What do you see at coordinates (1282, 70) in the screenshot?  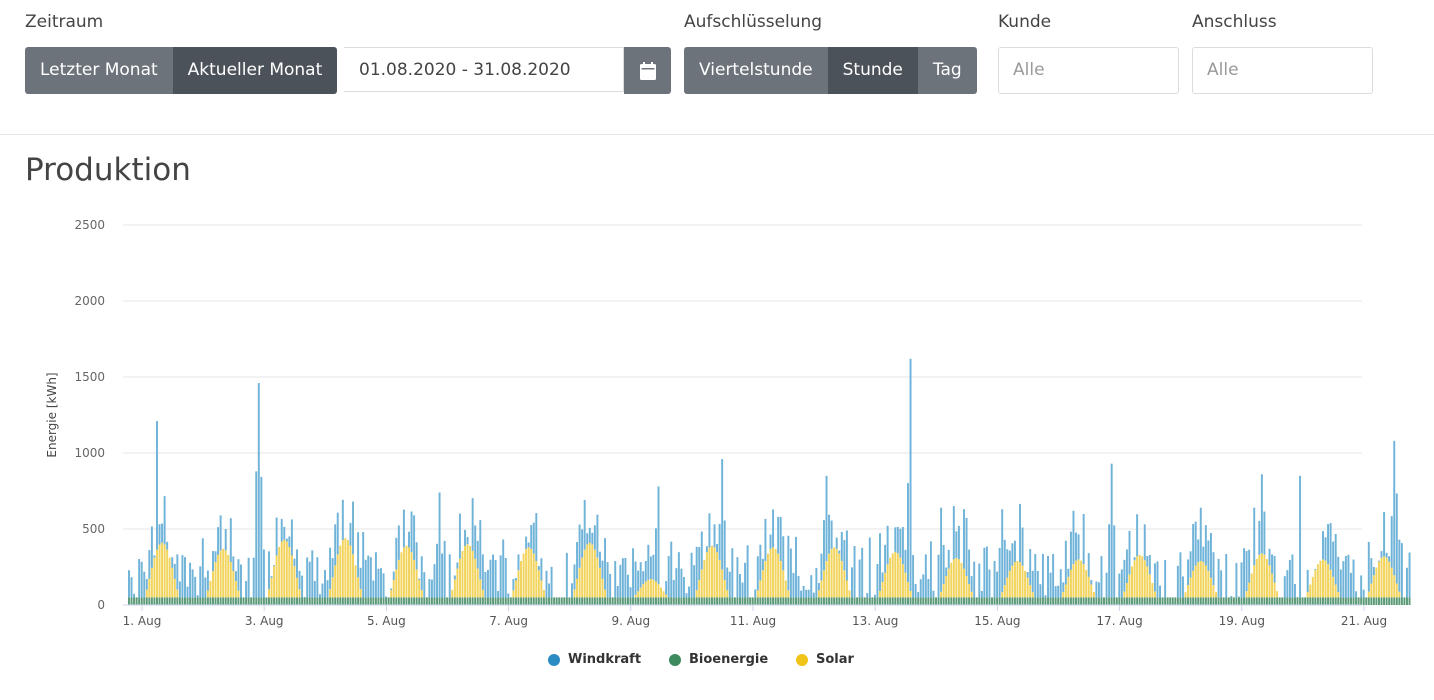 I see `anschluss-select: Alle` at bounding box center [1282, 70].